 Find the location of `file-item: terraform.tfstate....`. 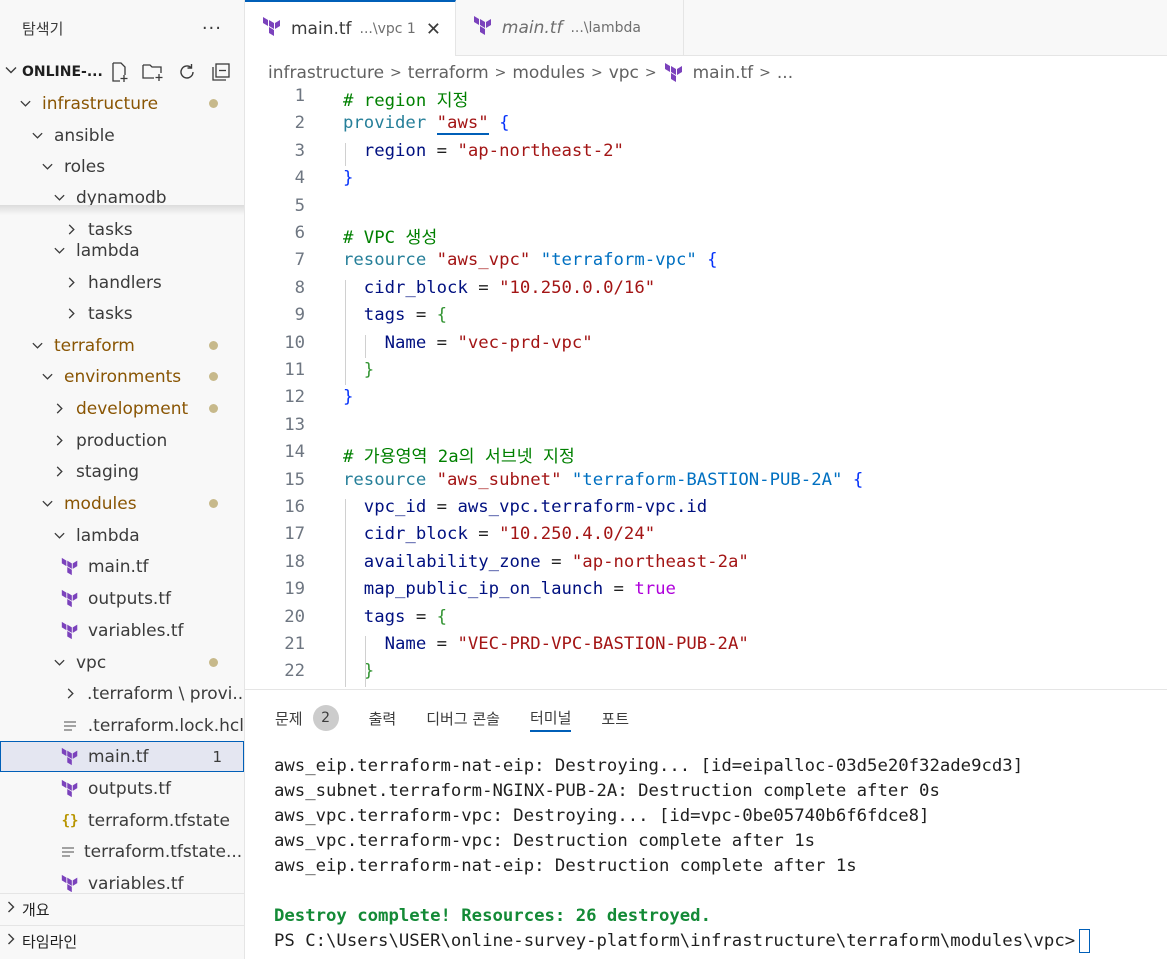

file-item: terraform.tfstate.... is located at coordinates (122, 851).